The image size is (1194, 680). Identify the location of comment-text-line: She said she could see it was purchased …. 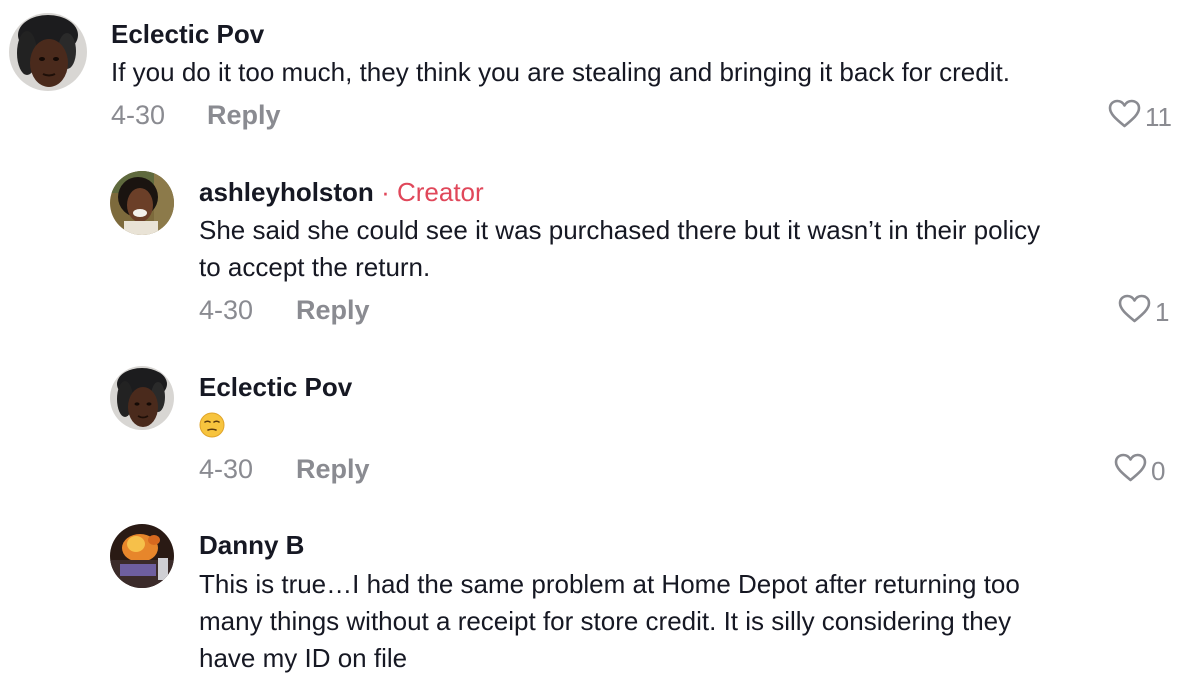
(620, 230).